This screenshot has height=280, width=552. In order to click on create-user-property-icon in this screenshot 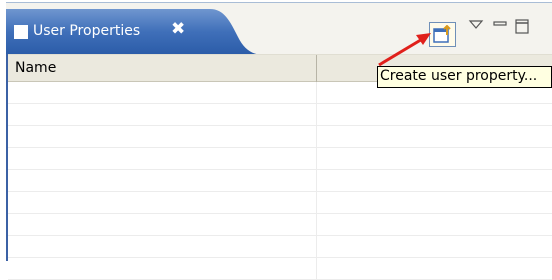, I will do `click(442, 34)`.